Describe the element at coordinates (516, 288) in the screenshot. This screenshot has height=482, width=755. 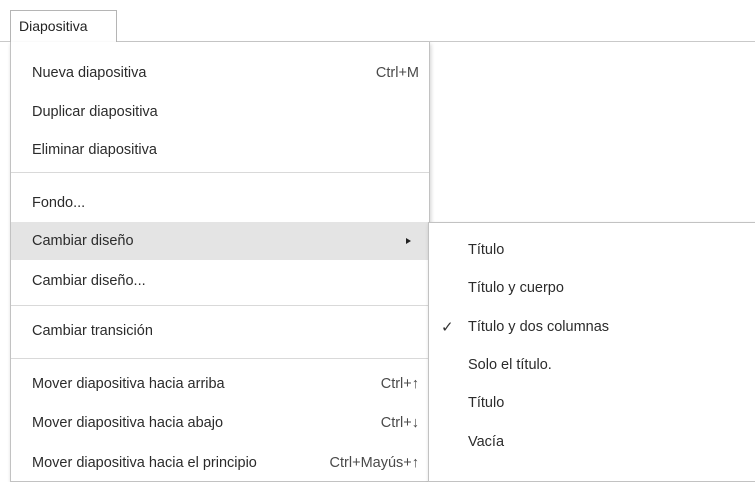
I see `submenu-item-label: Título y cuerpo` at that location.